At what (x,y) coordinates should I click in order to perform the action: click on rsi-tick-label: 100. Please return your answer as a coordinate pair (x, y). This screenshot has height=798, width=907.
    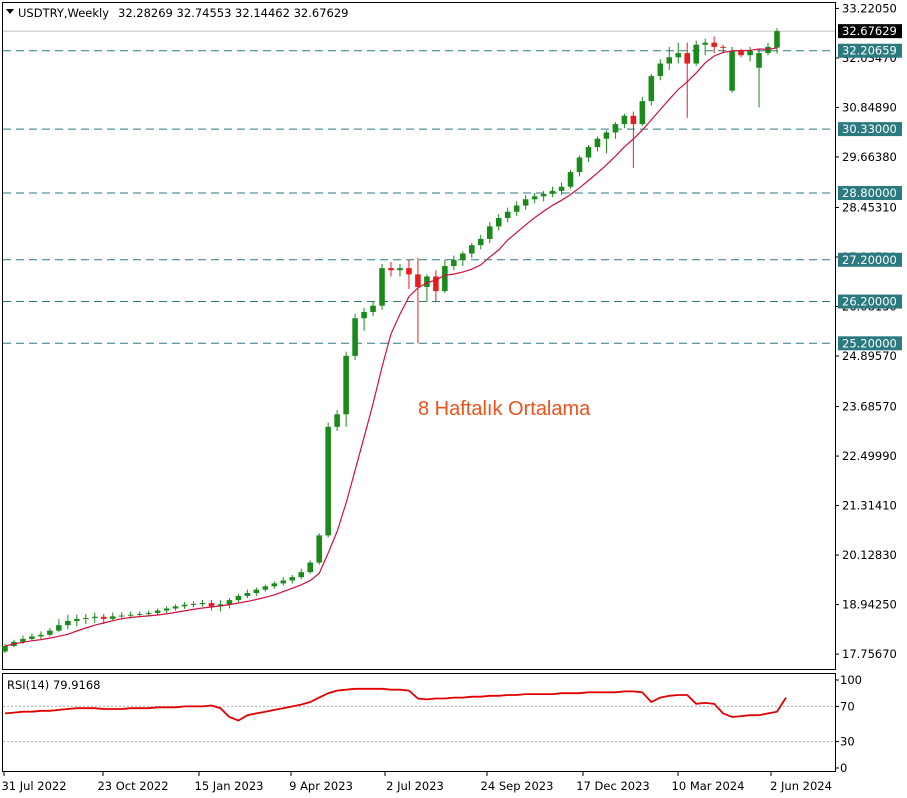
    Looking at the image, I should click on (851, 680).